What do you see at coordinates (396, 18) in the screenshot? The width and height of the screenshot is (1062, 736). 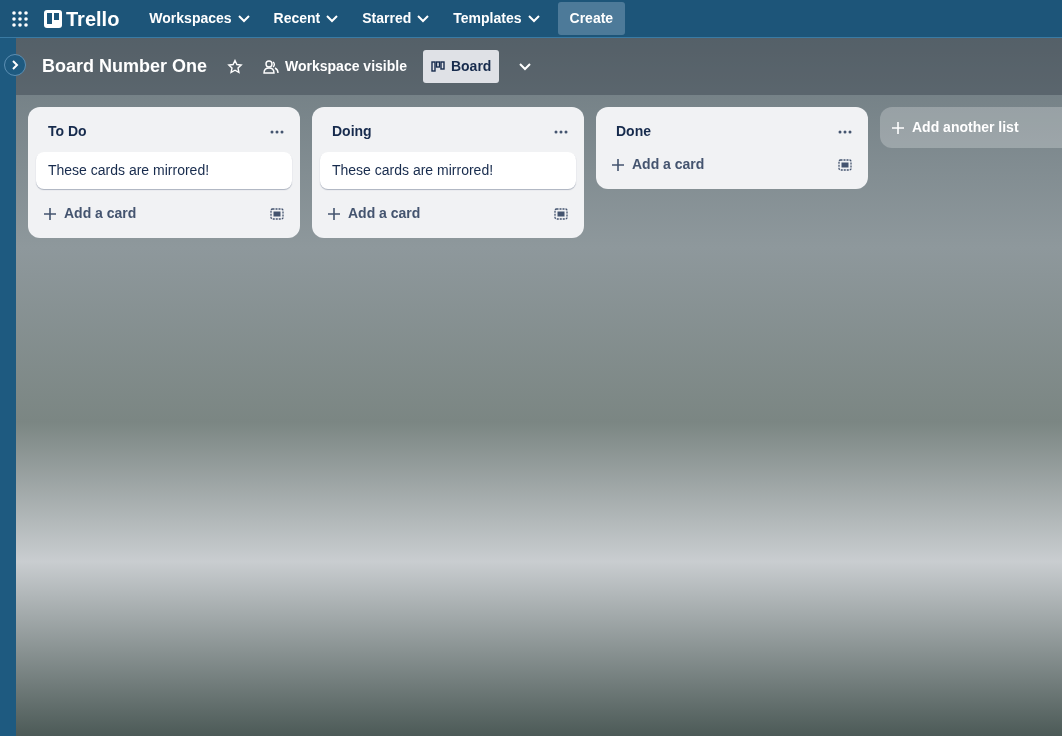 I see `nav-menu-button: Starred` at bounding box center [396, 18].